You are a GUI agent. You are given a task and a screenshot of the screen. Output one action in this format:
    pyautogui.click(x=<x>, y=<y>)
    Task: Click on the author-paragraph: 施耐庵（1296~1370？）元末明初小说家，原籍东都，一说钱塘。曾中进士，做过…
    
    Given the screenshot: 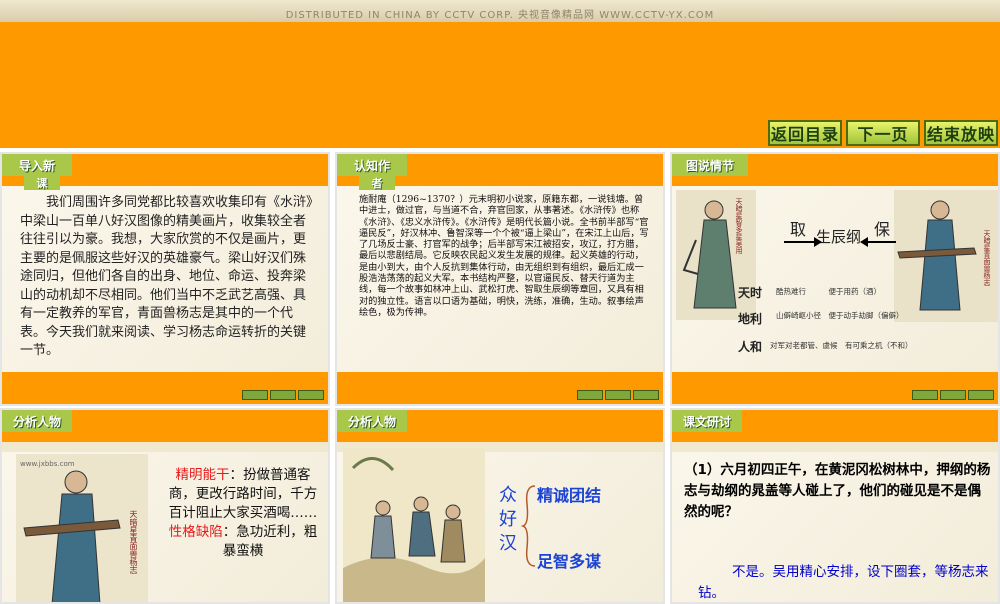 What is the action you would take?
    pyautogui.click(x=504, y=256)
    